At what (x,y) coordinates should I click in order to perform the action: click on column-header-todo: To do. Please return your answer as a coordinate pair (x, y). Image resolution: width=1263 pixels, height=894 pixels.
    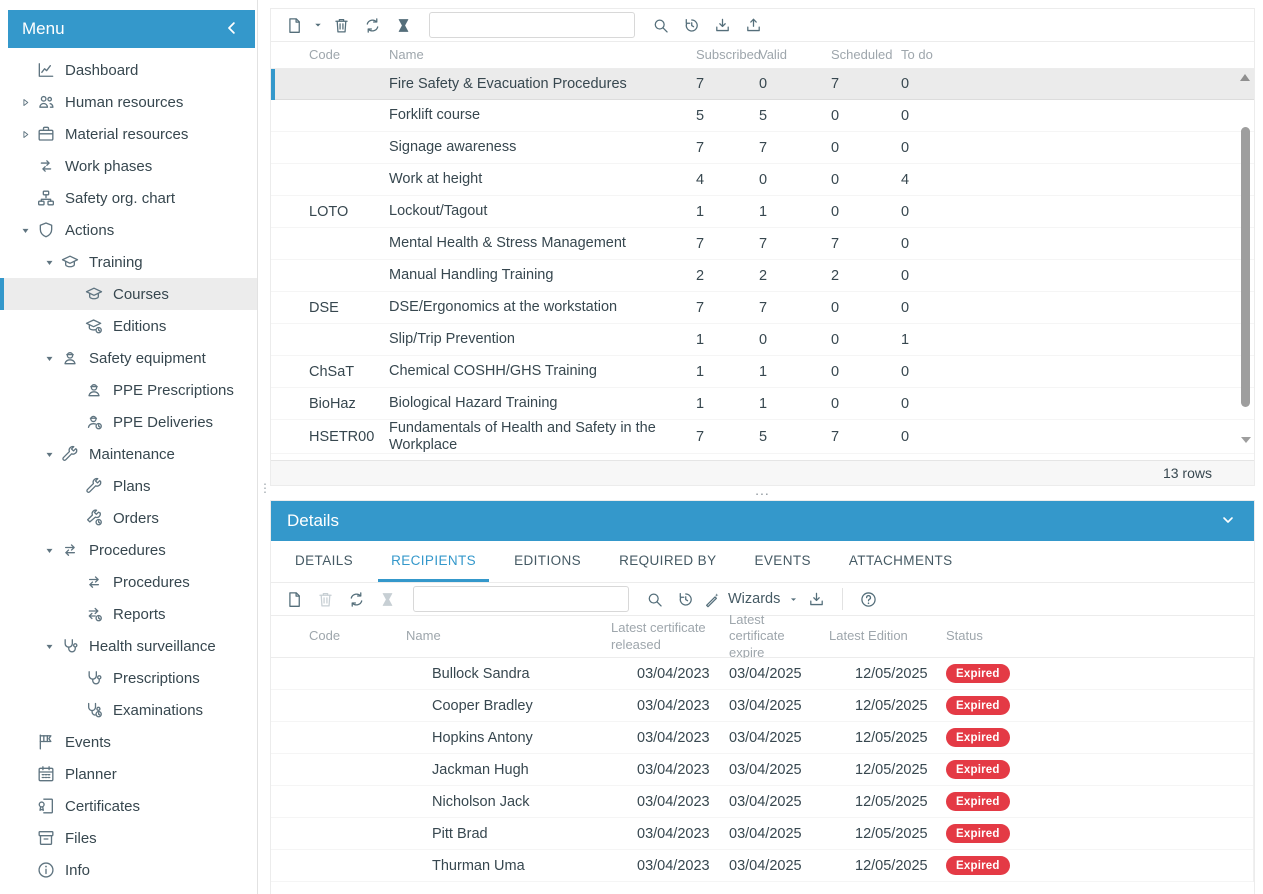
    Looking at the image, I should click on (938, 55).